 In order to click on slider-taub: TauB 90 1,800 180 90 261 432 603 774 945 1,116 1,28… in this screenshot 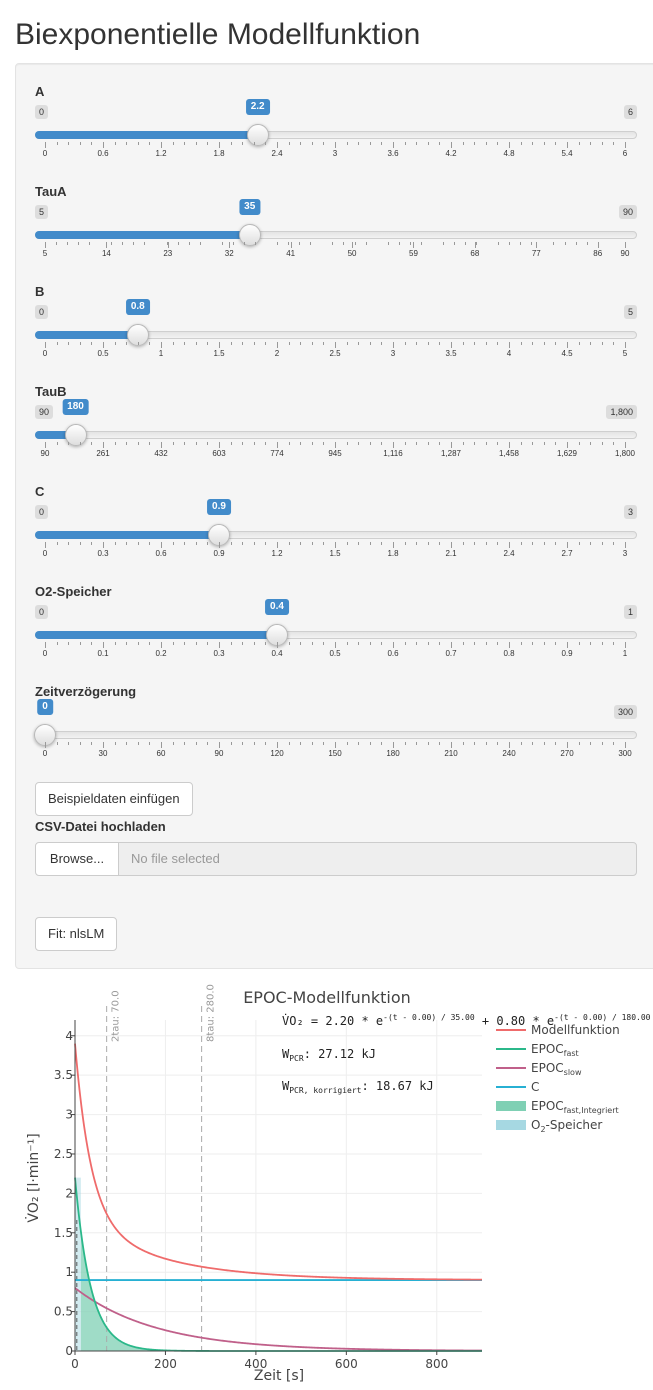, I will do `click(336, 427)`.